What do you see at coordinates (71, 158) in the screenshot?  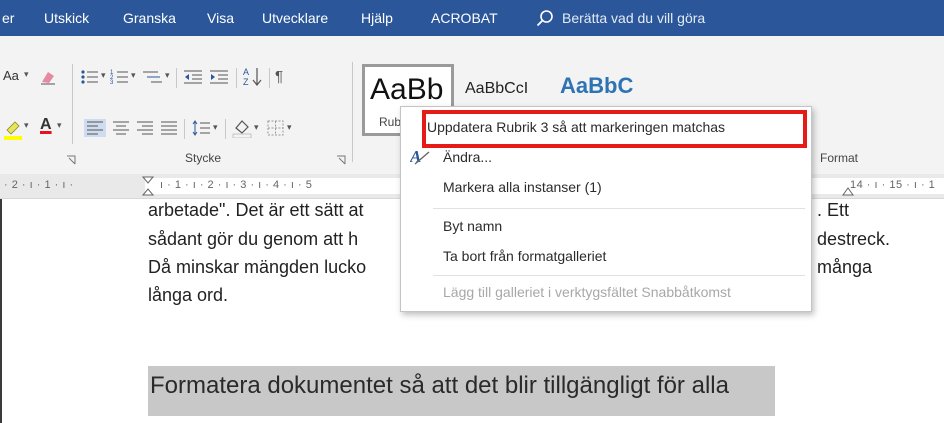 I see `font-dialog-launcher` at bounding box center [71, 158].